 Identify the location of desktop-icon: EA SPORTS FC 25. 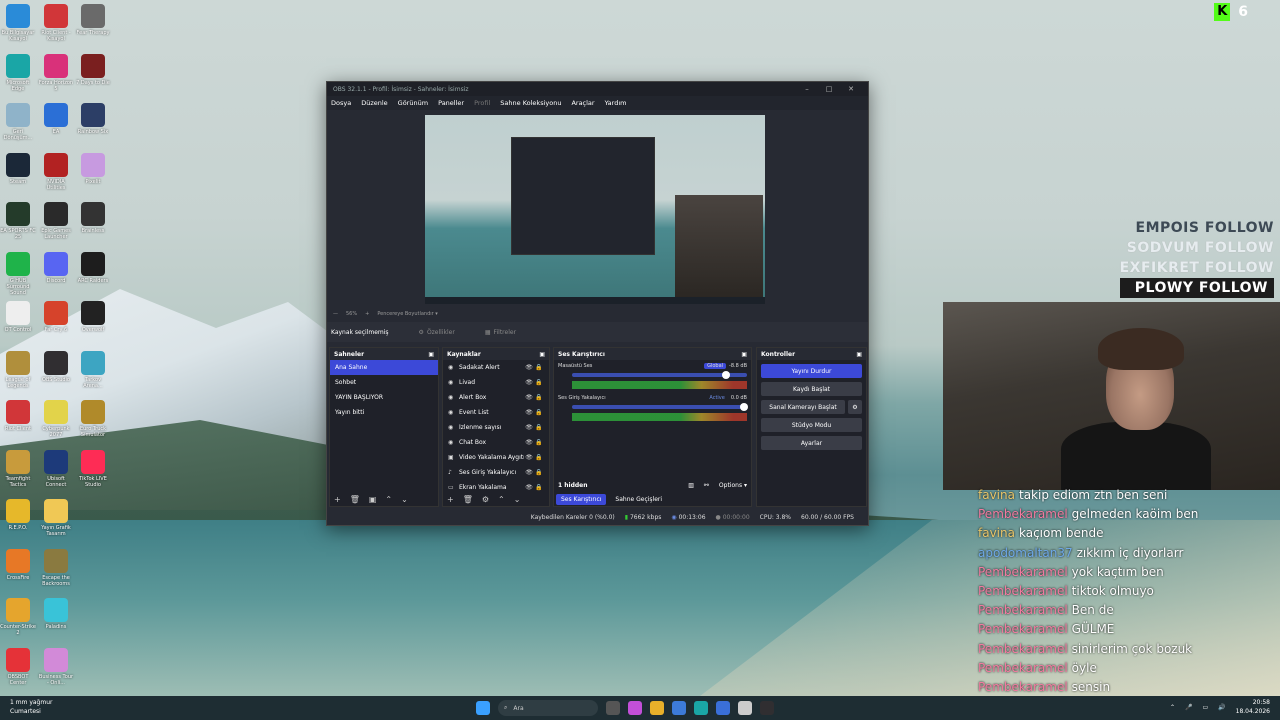
(18, 221).